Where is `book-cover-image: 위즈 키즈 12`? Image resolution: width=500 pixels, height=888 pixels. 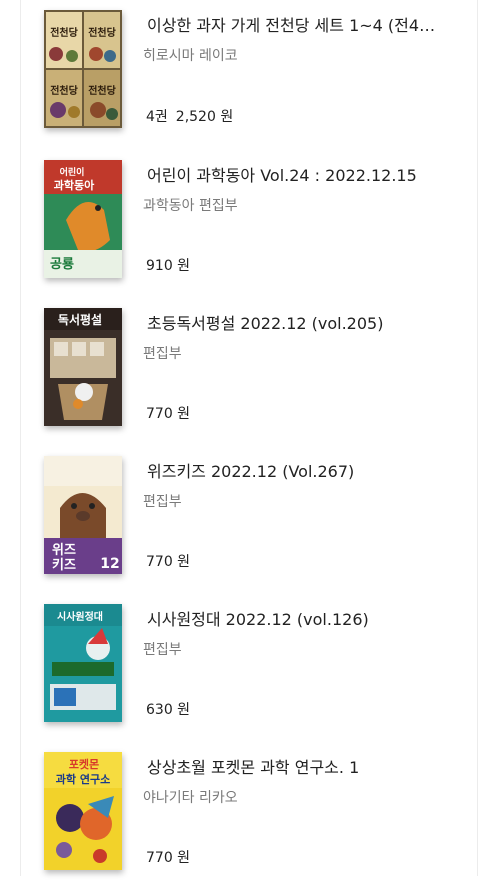
book-cover-image: 위즈 키즈 12 is located at coordinates (83, 515).